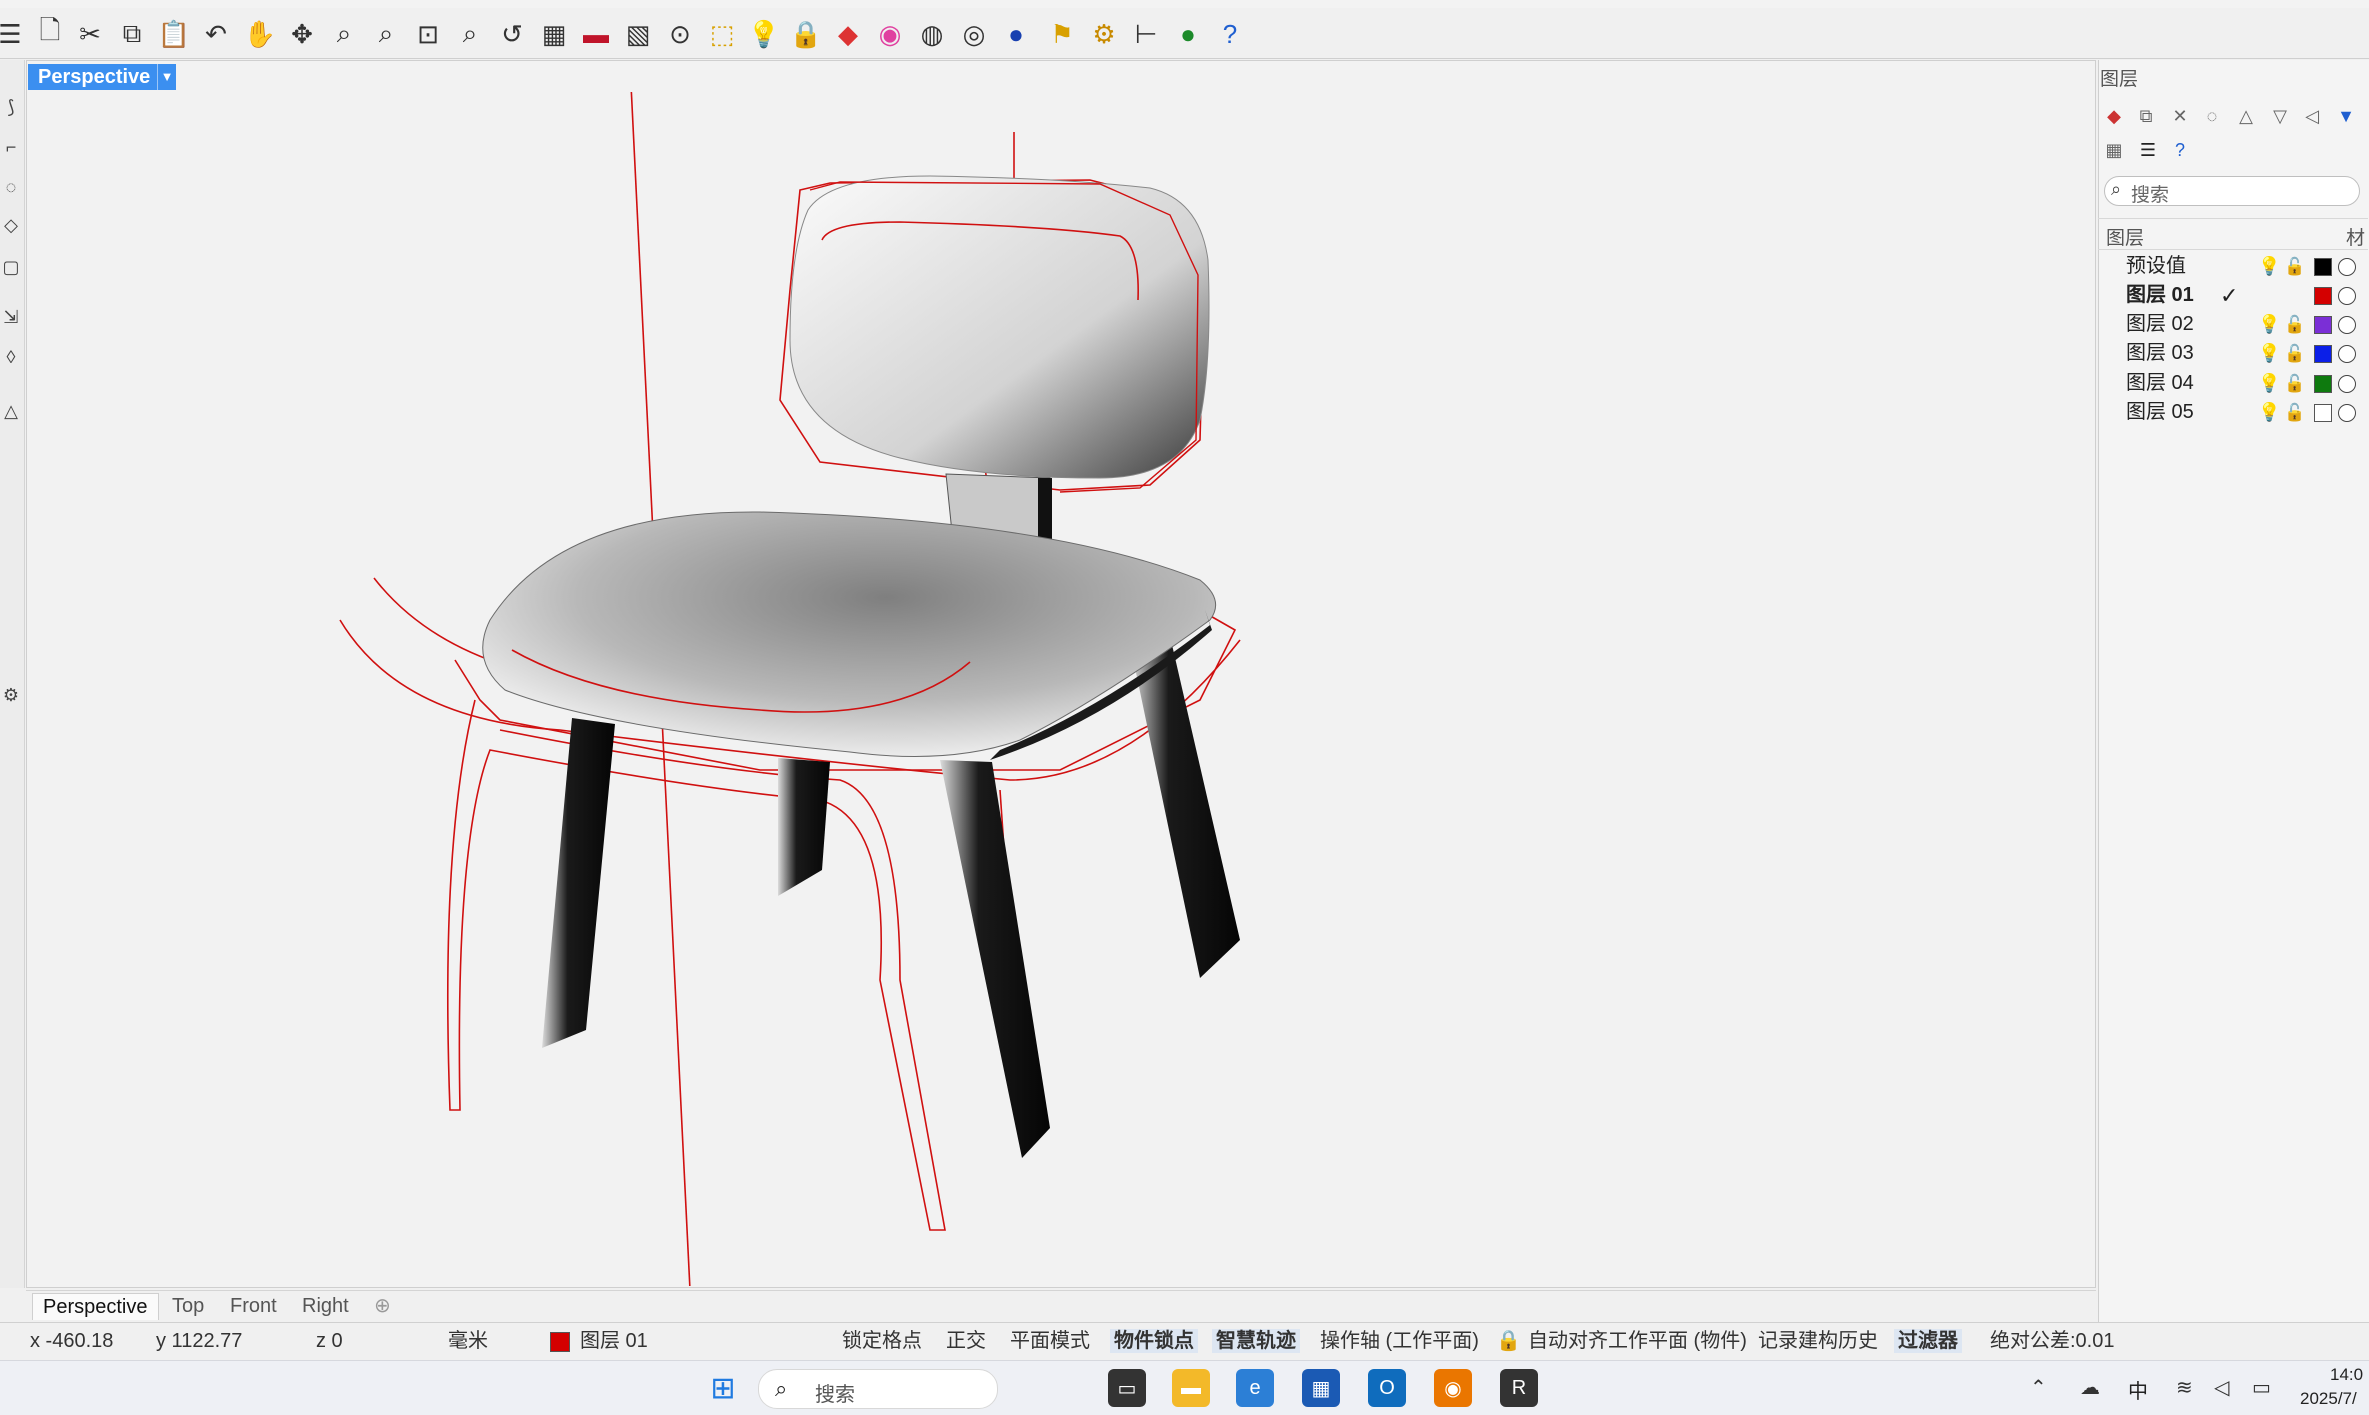 This screenshot has height=1415, width=2369. What do you see at coordinates (596, 34) in the screenshot?
I see `car-icon: ▬` at bounding box center [596, 34].